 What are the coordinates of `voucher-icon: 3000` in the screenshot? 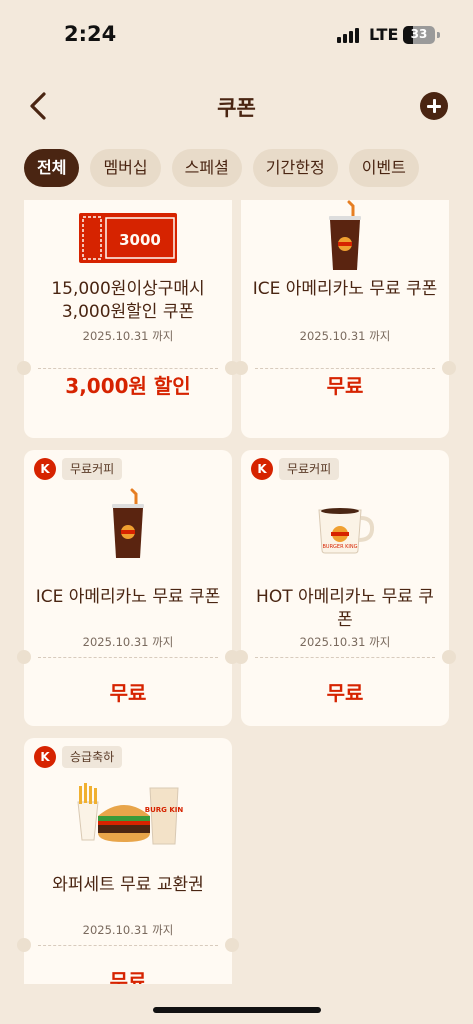 It's located at (128, 238).